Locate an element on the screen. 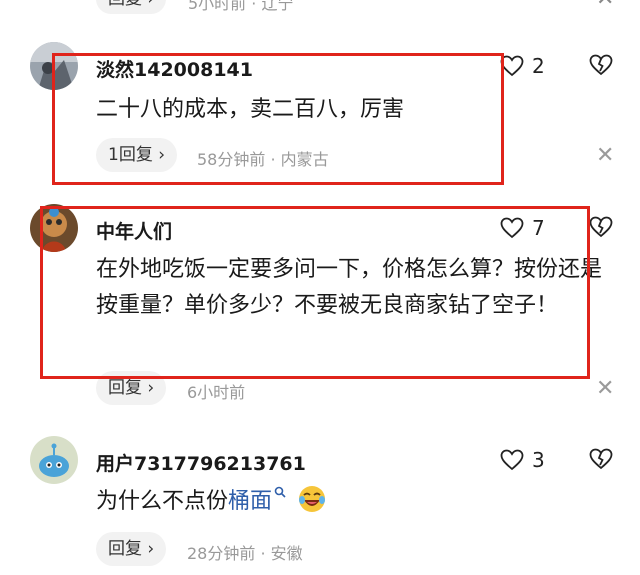 This screenshot has height=575, width=640. search-icon is located at coordinates (280, 492).